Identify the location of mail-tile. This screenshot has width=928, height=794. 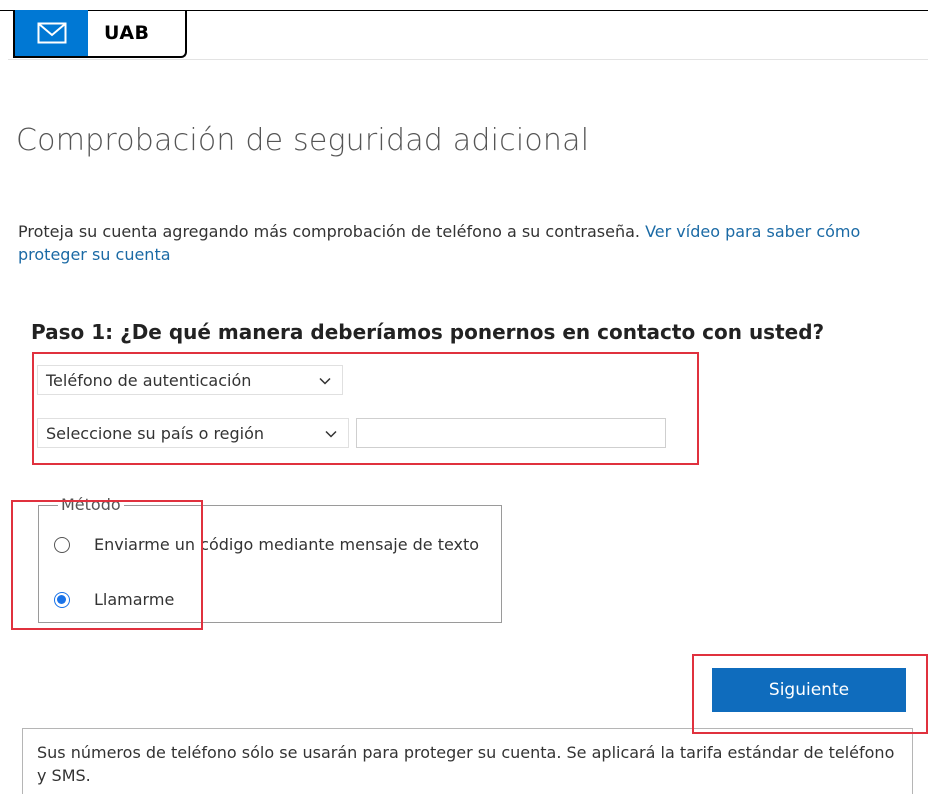
(51, 33).